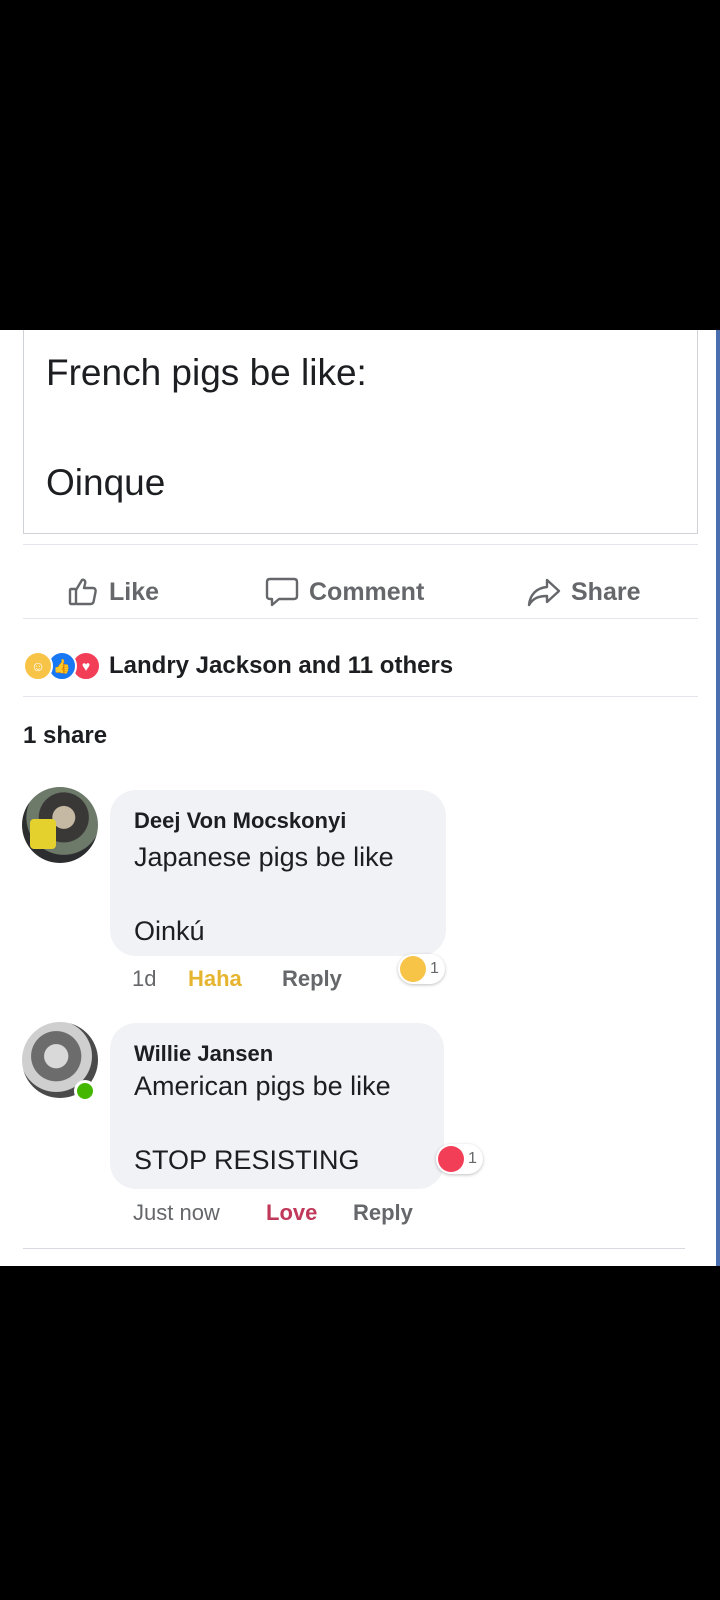  What do you see at coordinates (240, 821) in the screenshot?
I see `comment-author: Deej Von Mocskonyi` at bounding box center [240, 821].